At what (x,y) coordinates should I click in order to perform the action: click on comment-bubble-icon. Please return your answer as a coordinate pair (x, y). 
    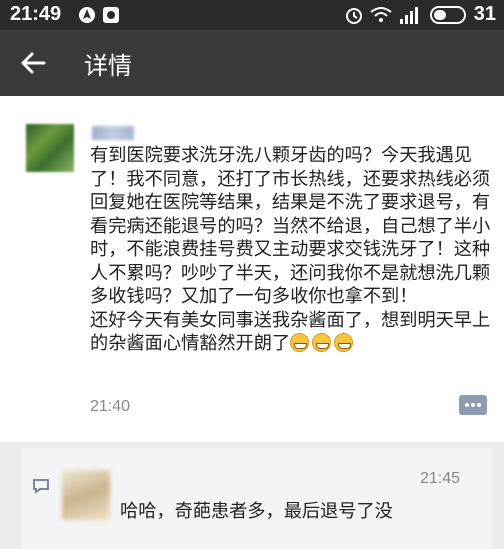
    Looking at the image, I should click on (473, 405).